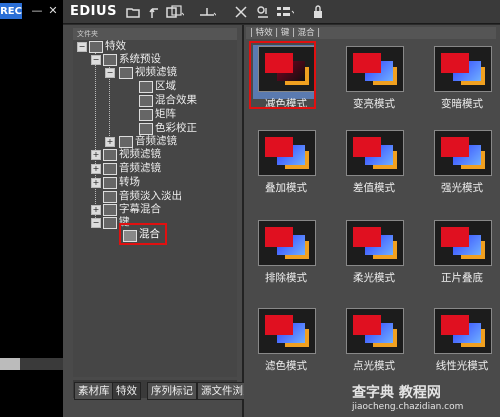 The height and width of the screenshot is (417, 500). What do you see at coordinates (371, 33) in the screenshot?
I see `breadcrumb: | 特效 | 键 | 混合 |` at bounding box center [371, 33].